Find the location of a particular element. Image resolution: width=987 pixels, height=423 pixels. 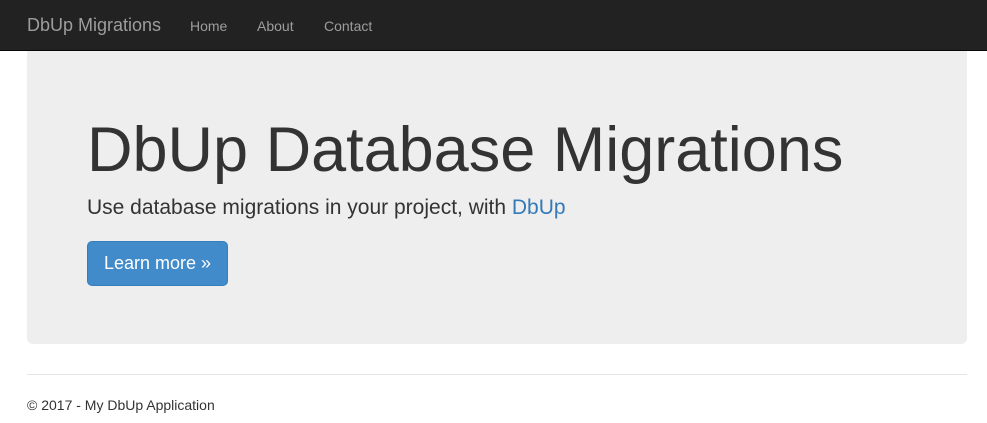

dbup-link: DbUp is located at coordinates (539, 207).